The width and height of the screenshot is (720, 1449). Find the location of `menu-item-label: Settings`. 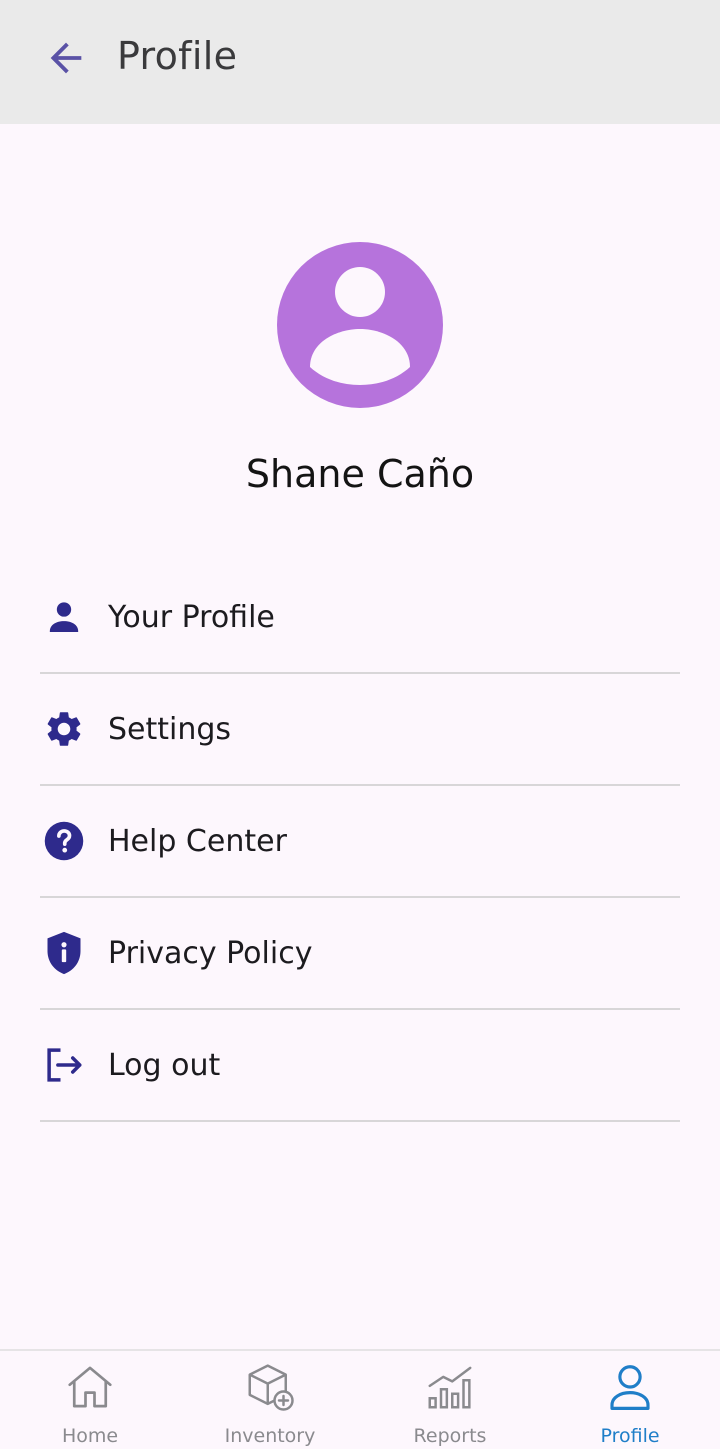

menu-item-label: Settings is located at coordinates (170, 729).